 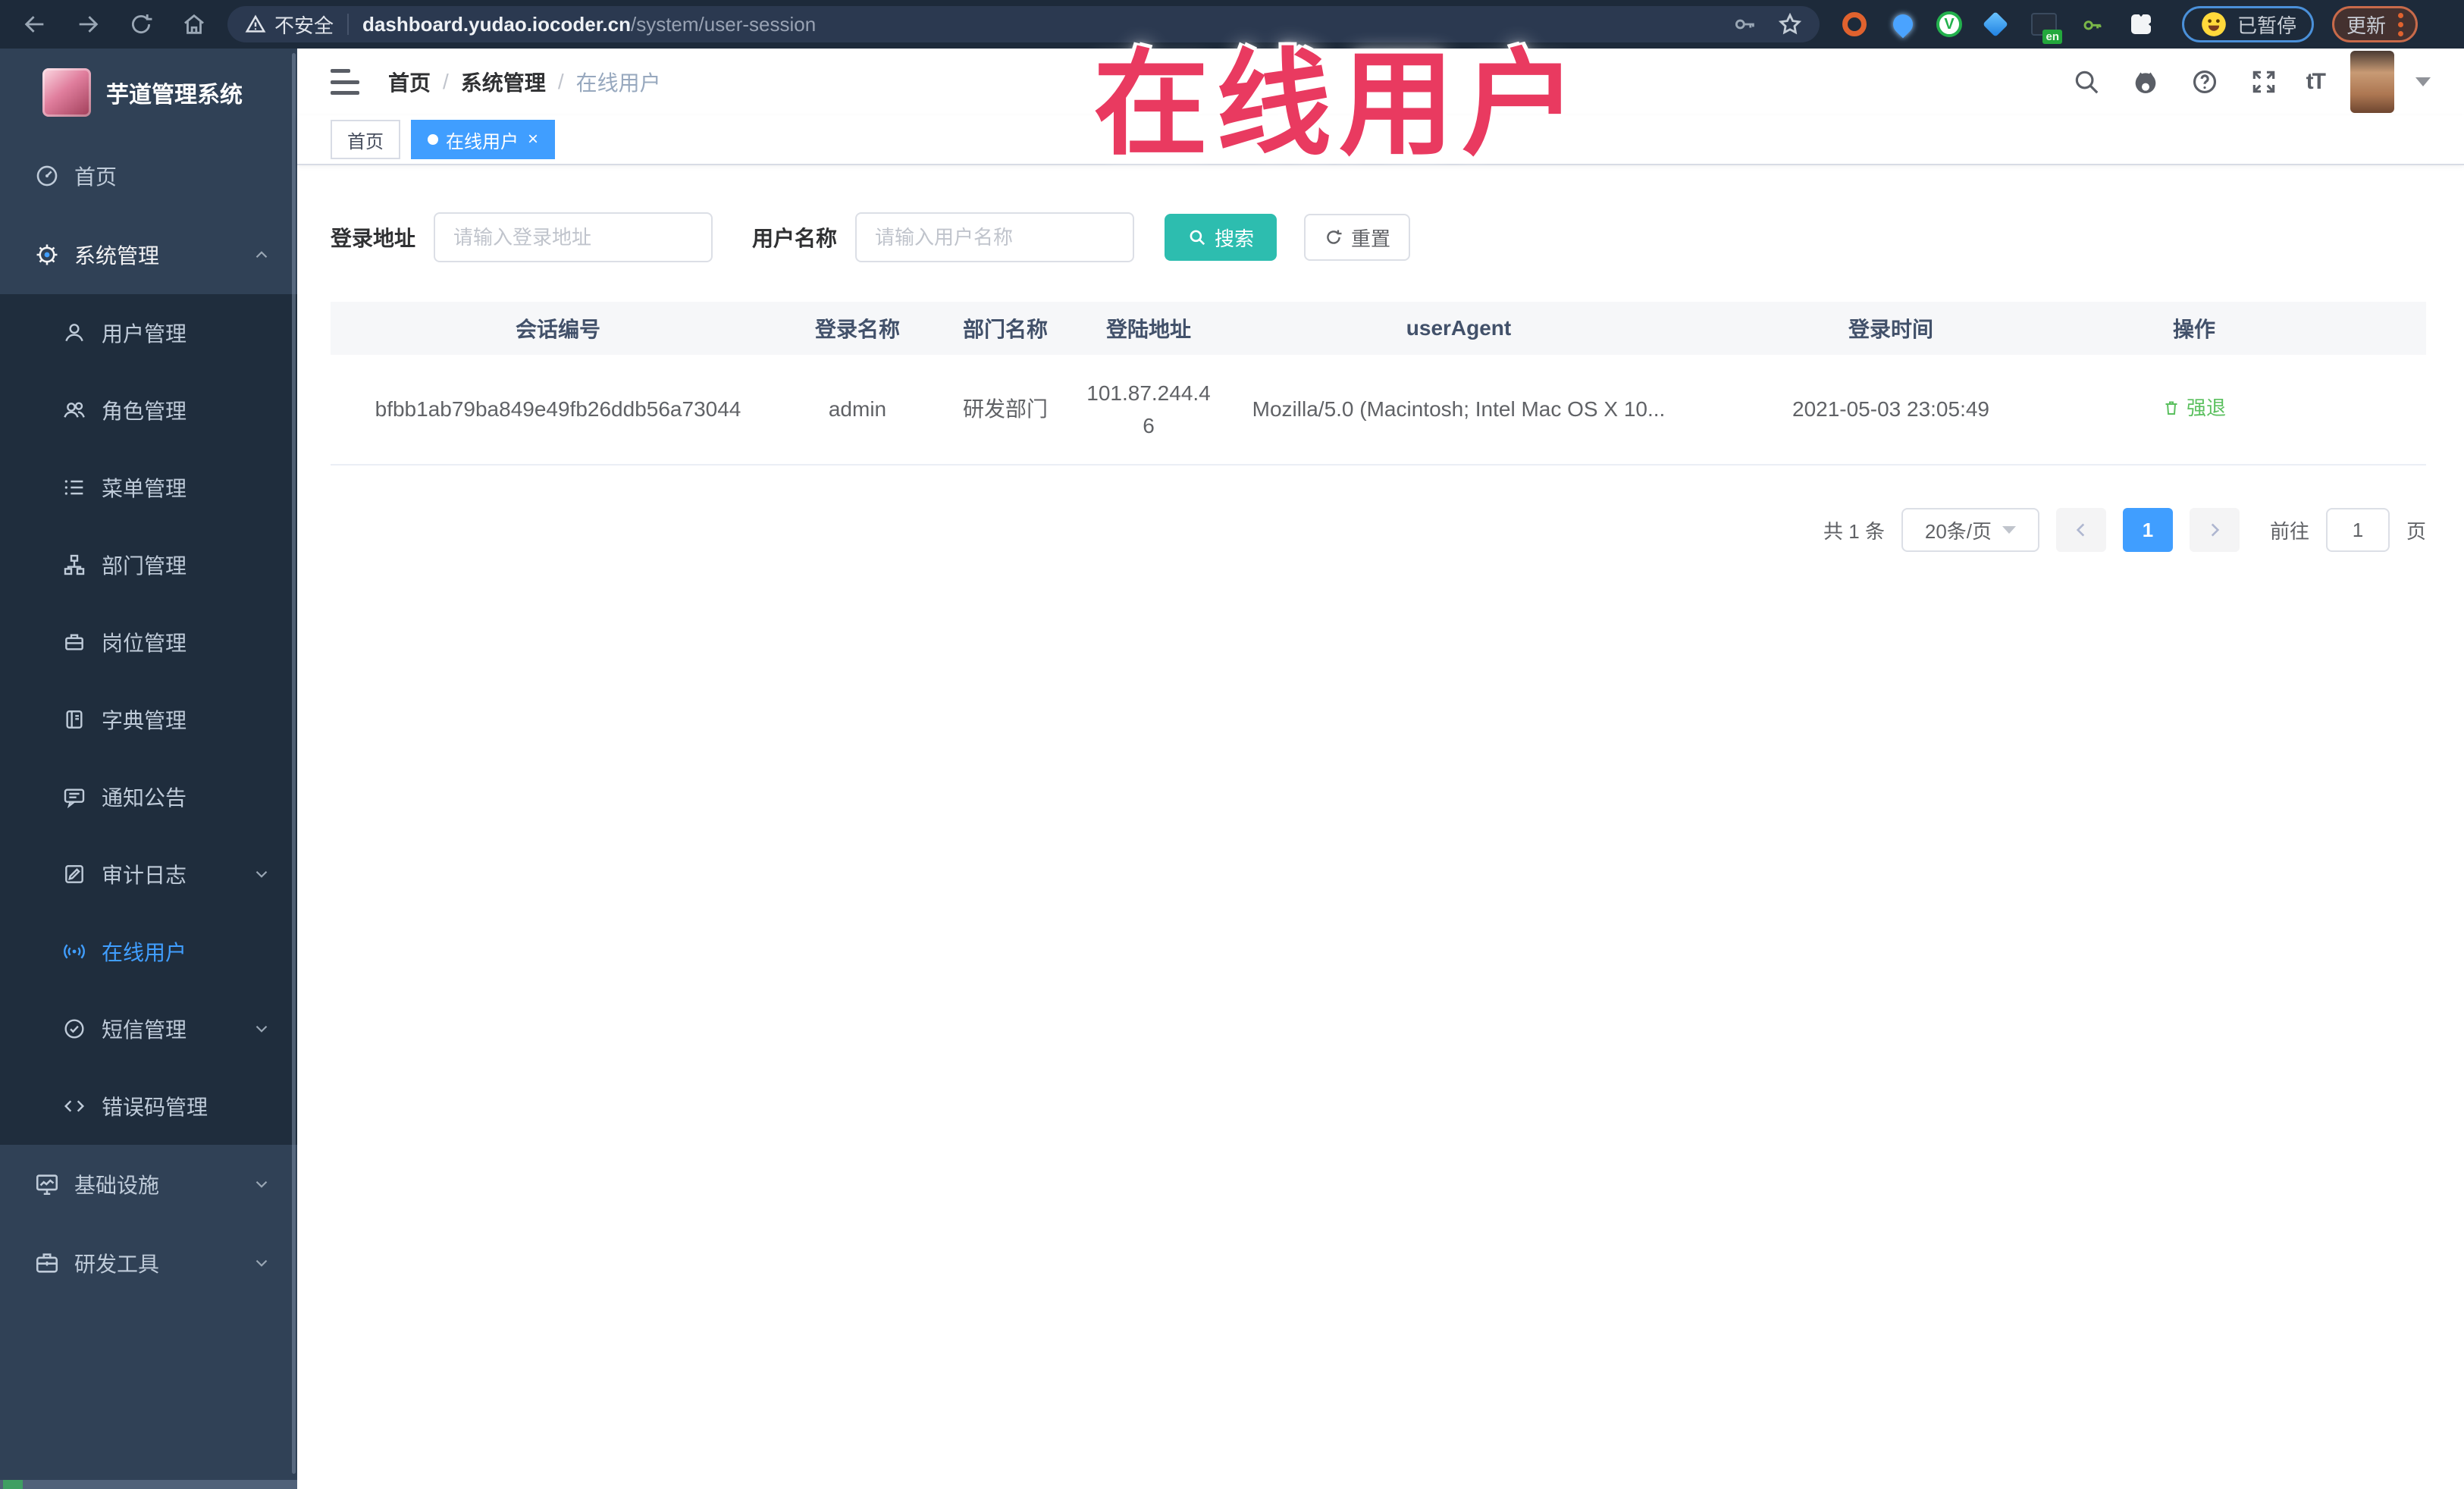 What do you see at coordinates (409, 82) in the screenshot?
I see `breadcrumb-home: 首页` at bounding box center [409, 82].